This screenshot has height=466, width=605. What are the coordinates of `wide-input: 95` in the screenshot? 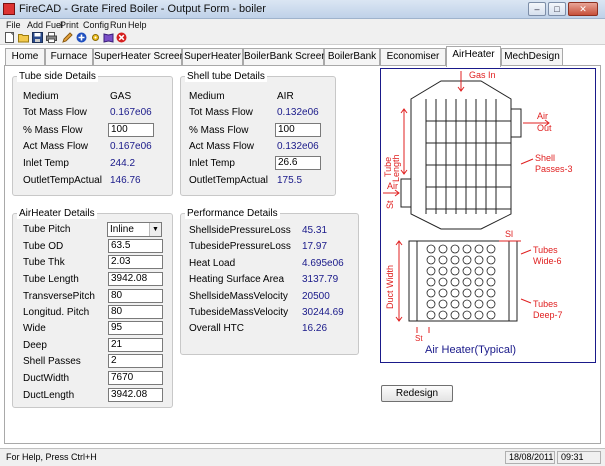 It's located at (135, 328).